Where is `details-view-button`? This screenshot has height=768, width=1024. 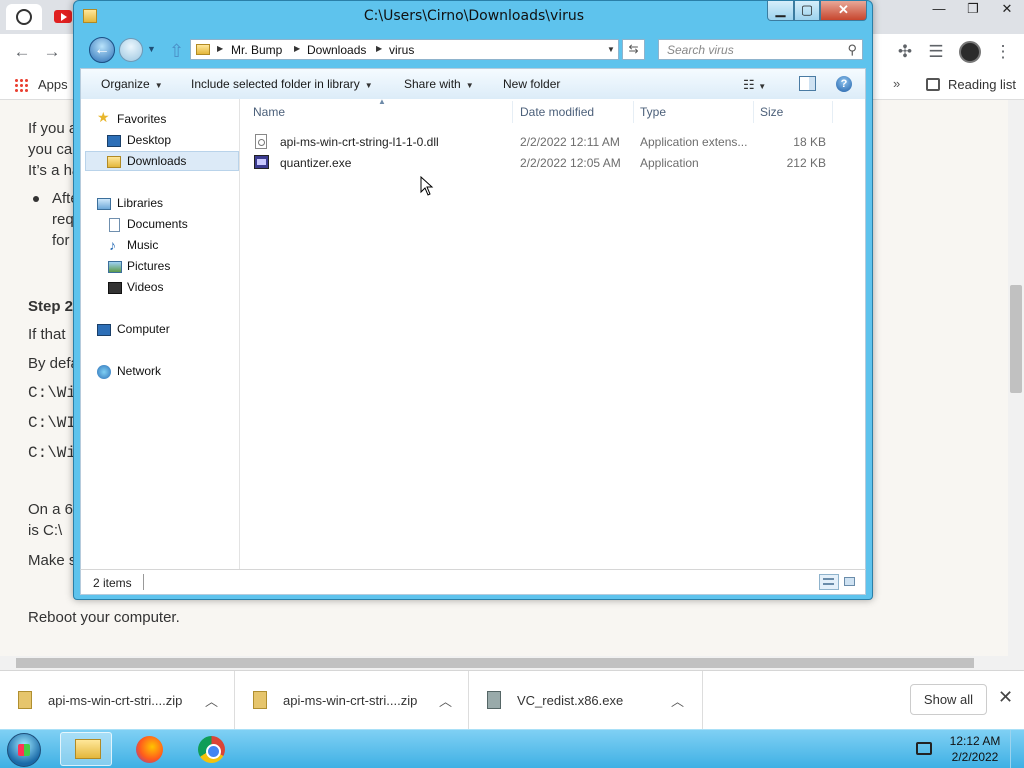
details-view-button is located at coordinates (829, 582).